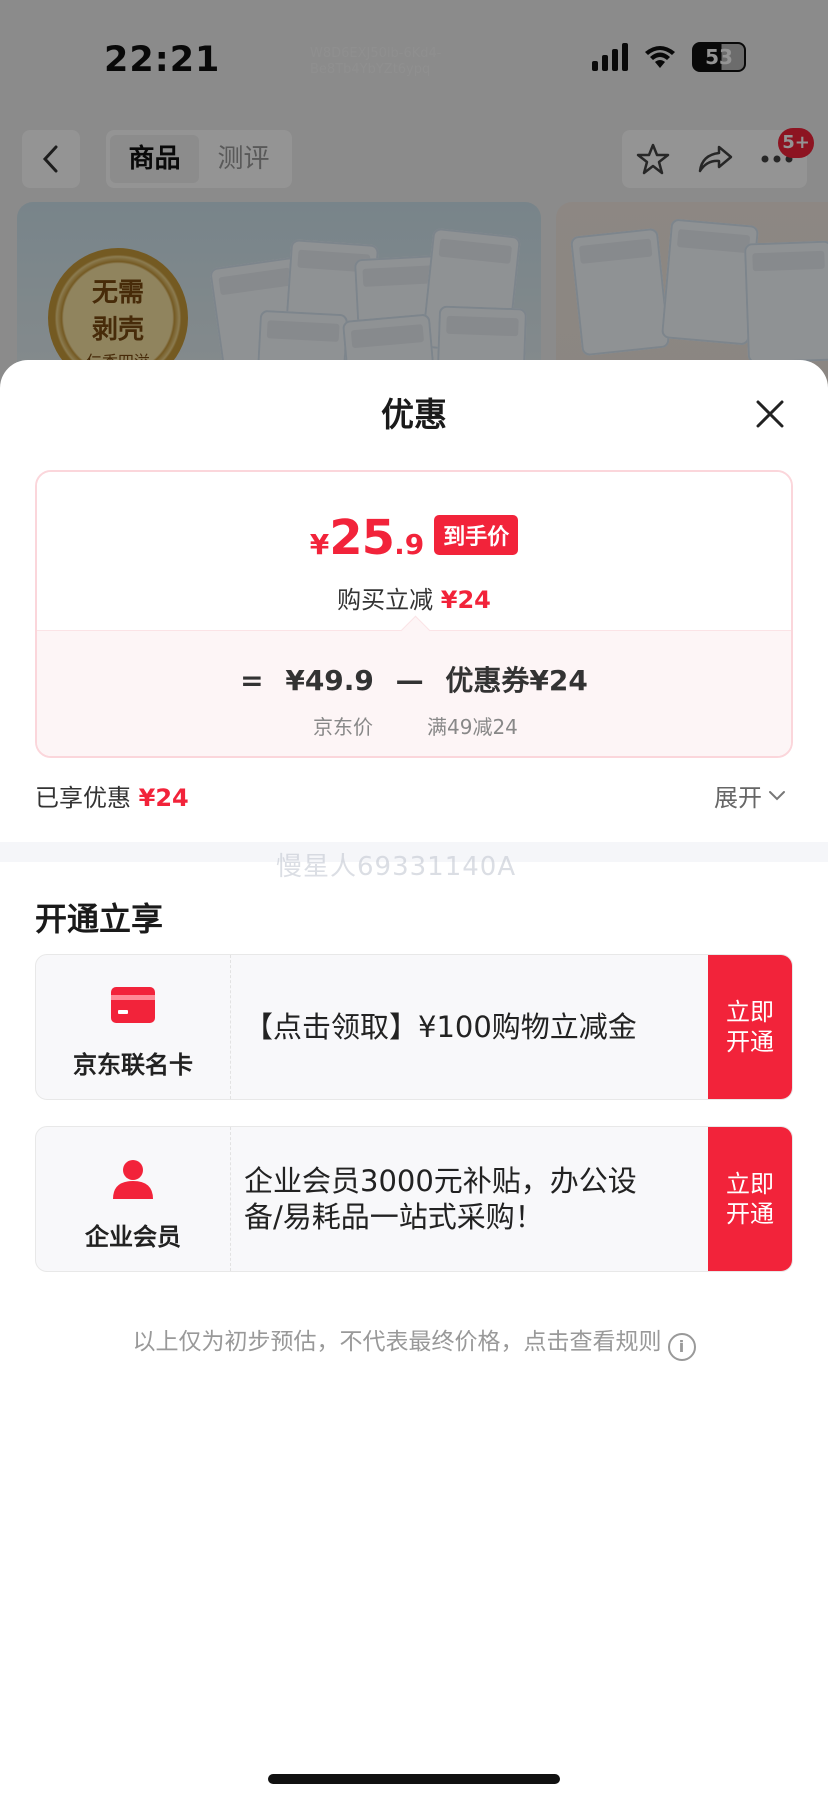 The image size is (828, 1796). I want to click on discount-amount: ¥24, so click(465, 600).